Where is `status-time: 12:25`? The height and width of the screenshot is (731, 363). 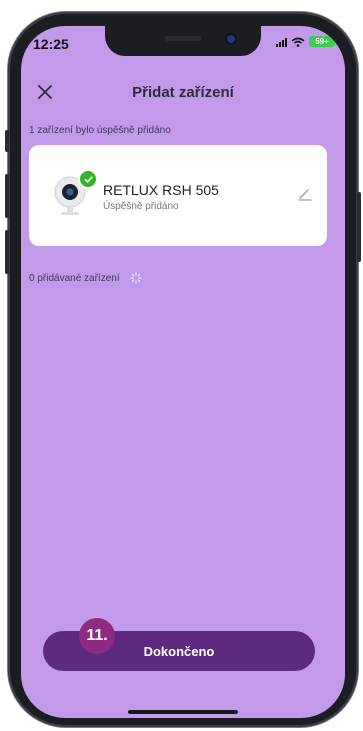 status-time: 12:25 is located at coordinates (51, 44).